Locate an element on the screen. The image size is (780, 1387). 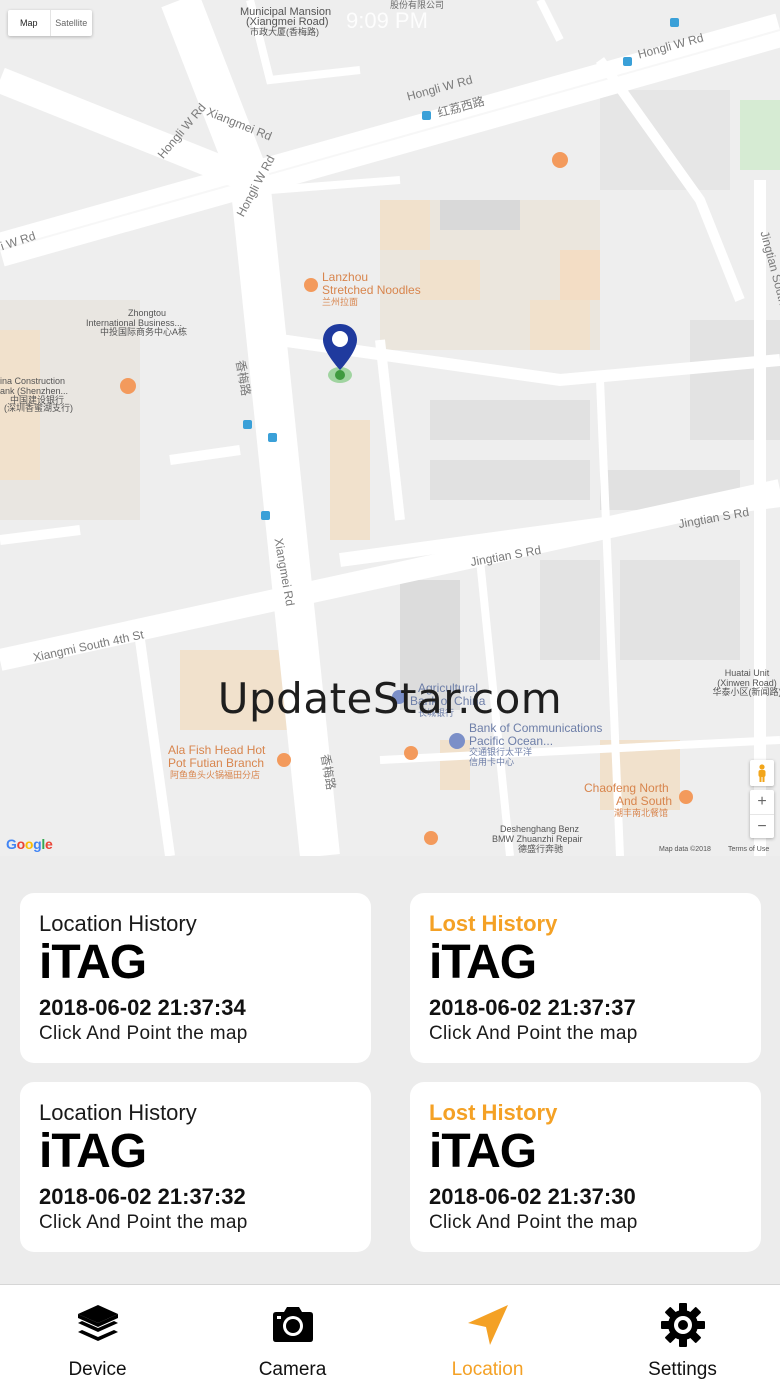
map-type-satellite: Satellite is located at coordinates (71, 23).